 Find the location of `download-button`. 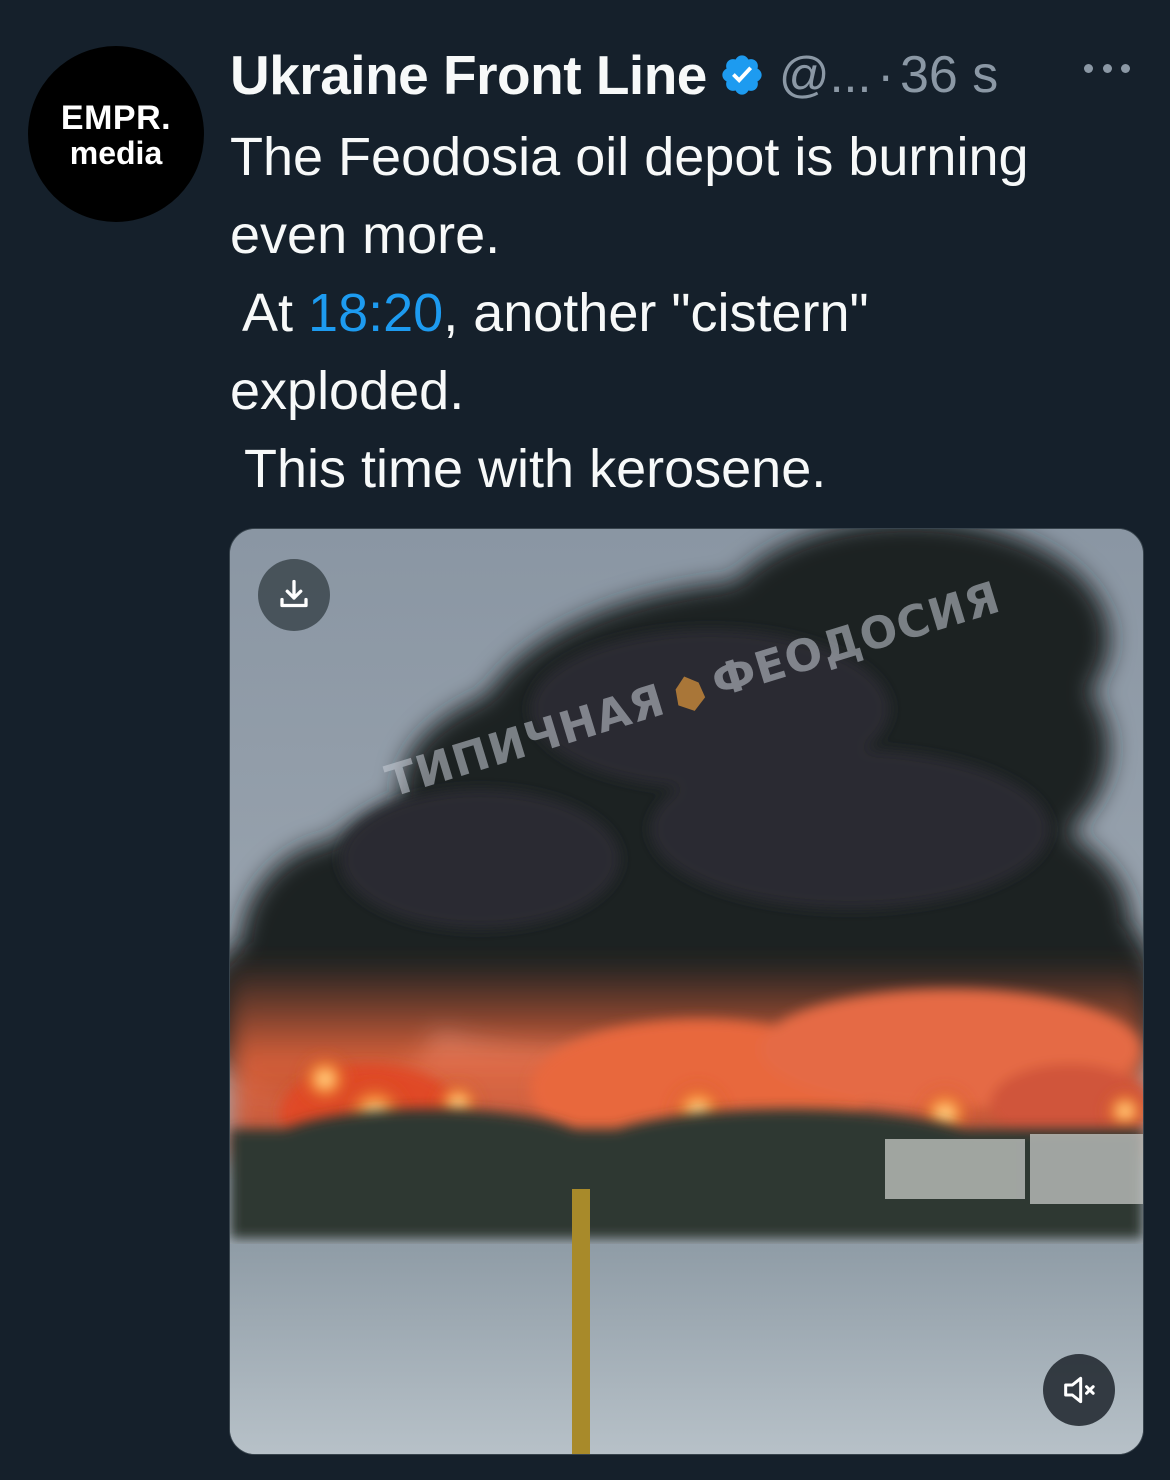

download-button is located at coordinates (294, 595).